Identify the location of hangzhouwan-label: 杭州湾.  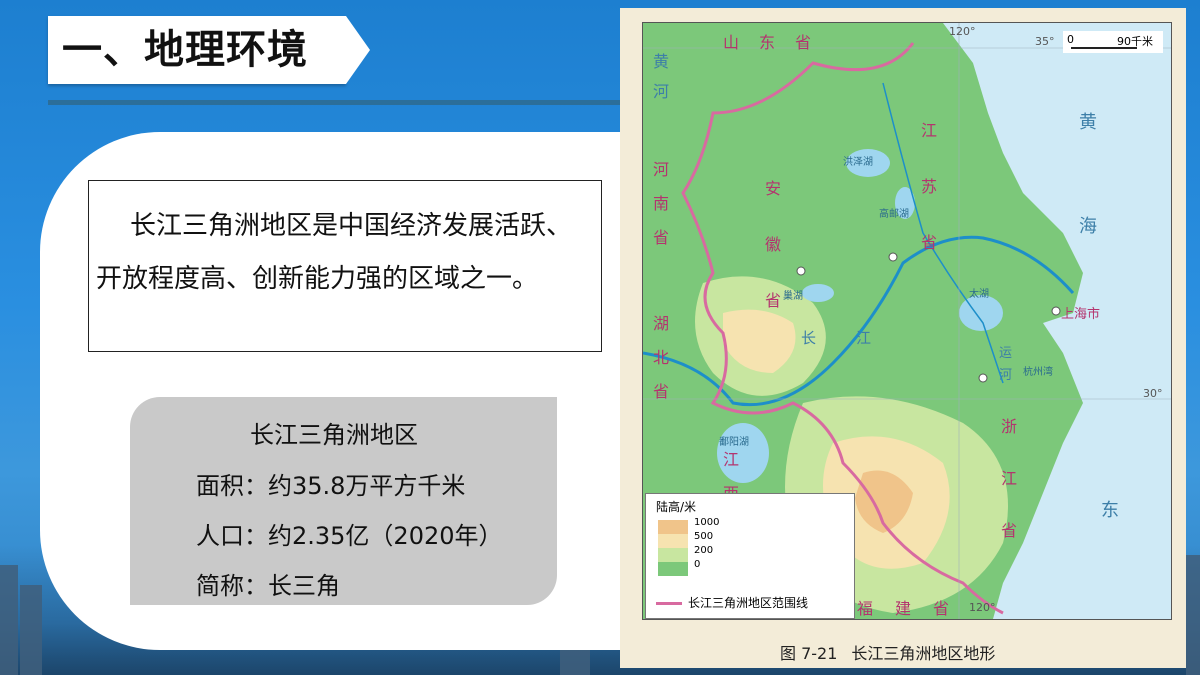
(1038, 372).